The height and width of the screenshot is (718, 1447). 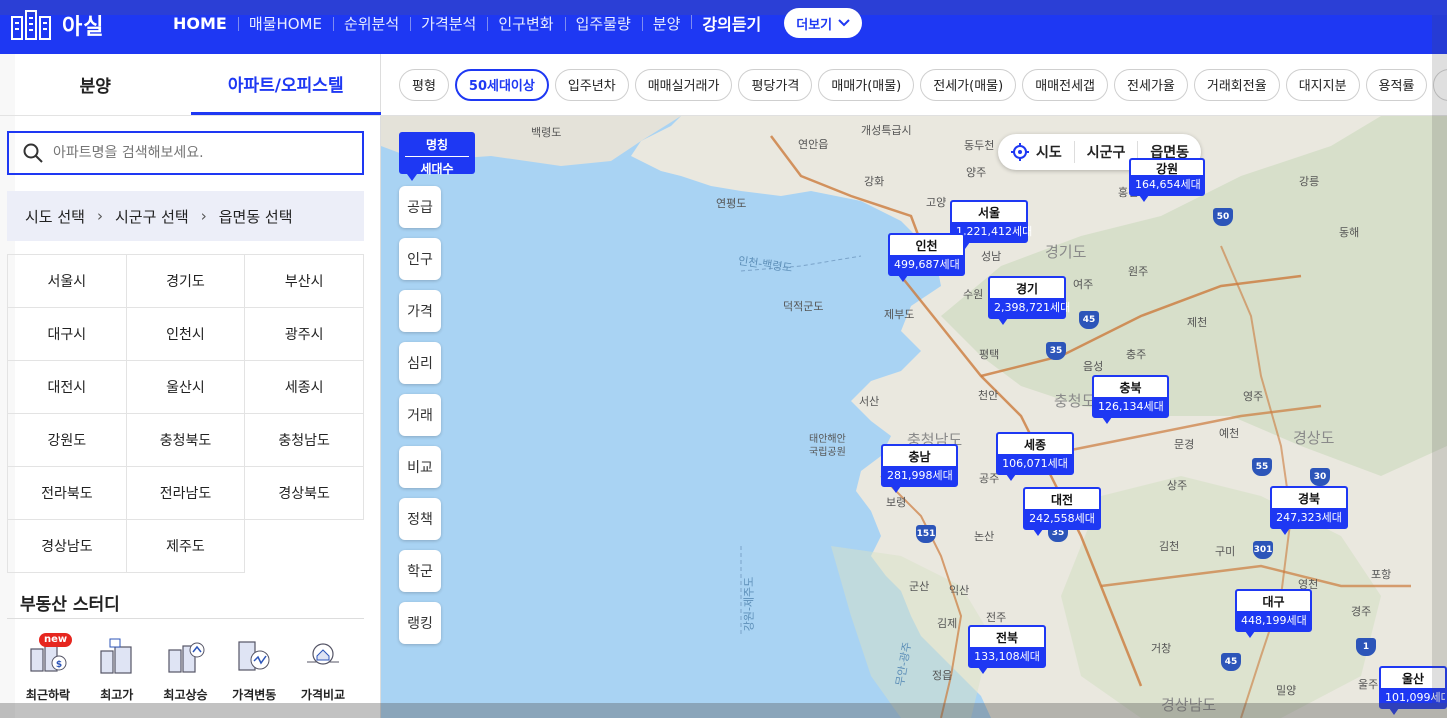 What do you see at coordinates (371, 23) in the screenshot?
I see `nav-ranking-analysis: 순위분석` at bounding box center [371, 23].